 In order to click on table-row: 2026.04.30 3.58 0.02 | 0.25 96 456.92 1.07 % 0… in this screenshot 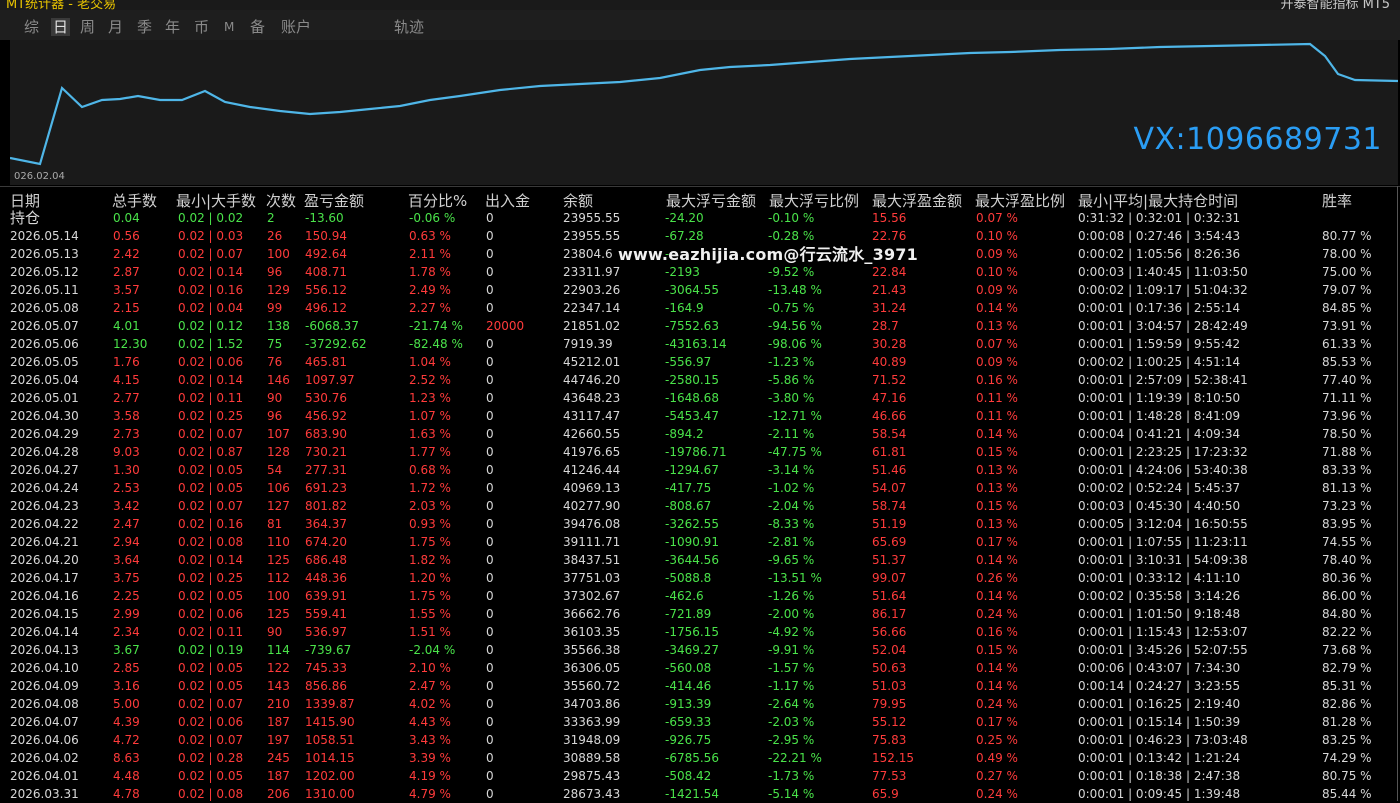, I will do `click(700, 416)`.